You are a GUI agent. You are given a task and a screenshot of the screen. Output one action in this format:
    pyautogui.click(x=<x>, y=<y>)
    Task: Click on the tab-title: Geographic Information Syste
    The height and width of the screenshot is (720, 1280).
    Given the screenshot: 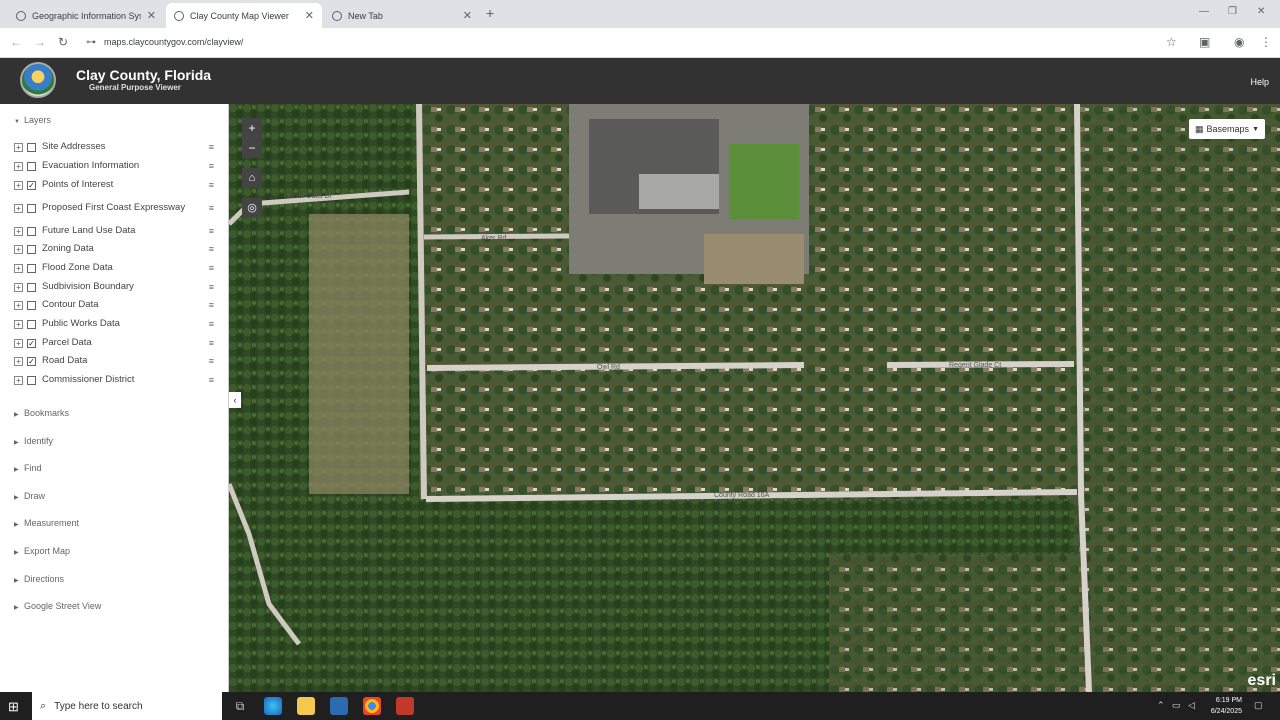 What is the action you would take?
    pyautogui.click(x=86, y=15)
    